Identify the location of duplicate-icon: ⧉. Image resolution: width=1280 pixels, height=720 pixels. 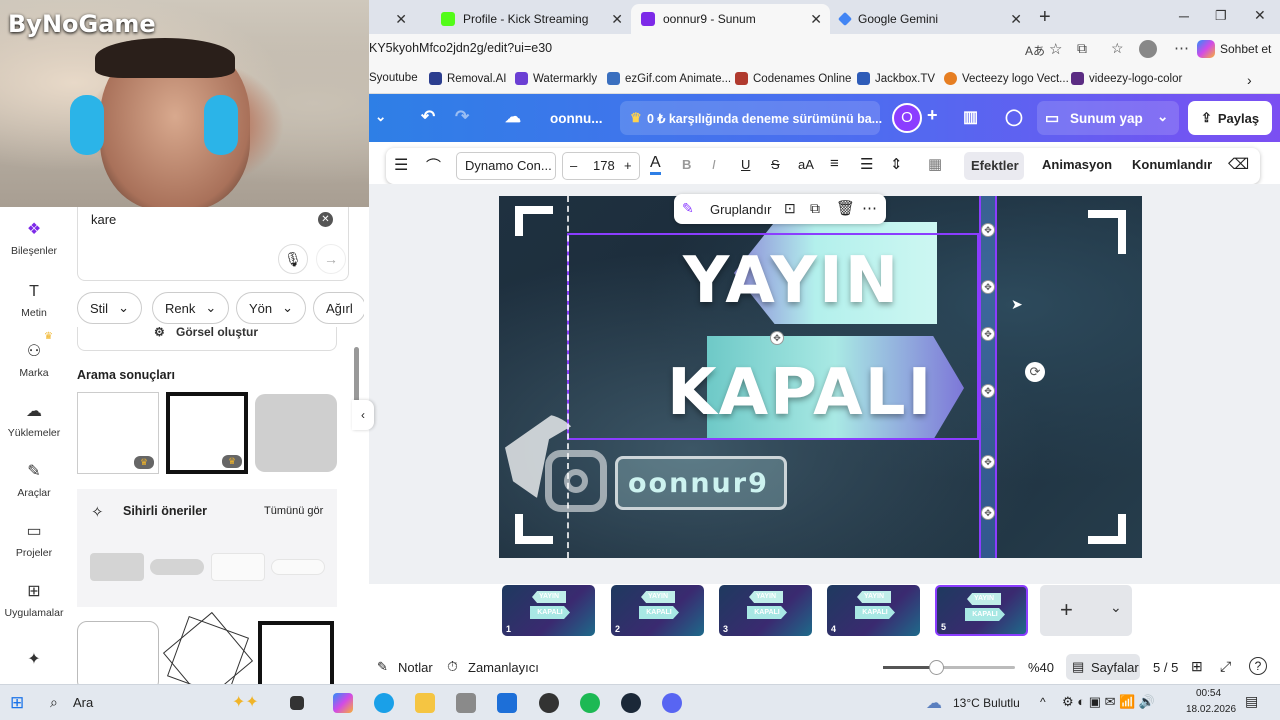
(815, 208).